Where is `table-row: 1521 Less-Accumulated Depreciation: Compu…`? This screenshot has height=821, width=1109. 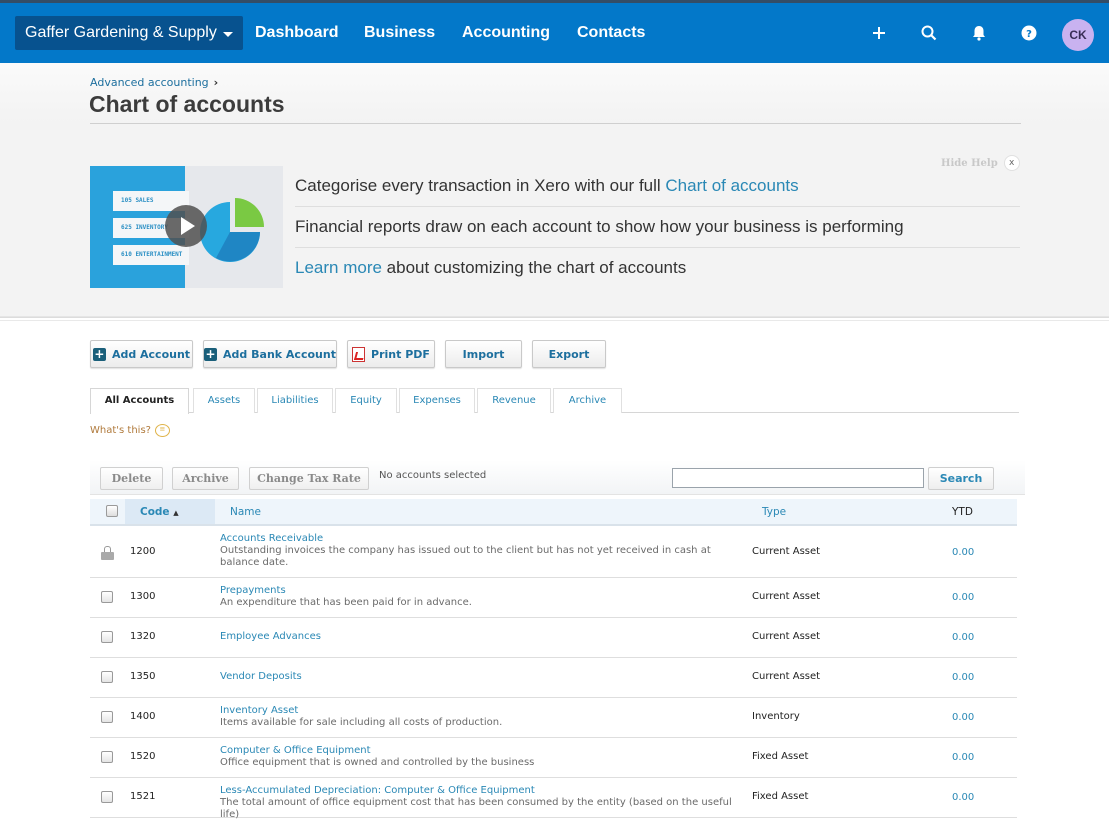 table-row: 1521 Less-Accumulated Depreciation: Compu… is located at coordinates (553, 799).